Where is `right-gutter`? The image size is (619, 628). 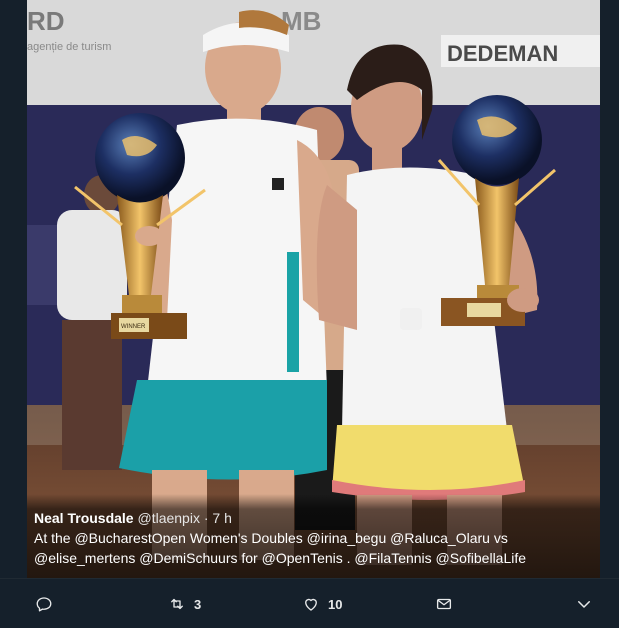 right-gutter is located at coordinates (609, 313).